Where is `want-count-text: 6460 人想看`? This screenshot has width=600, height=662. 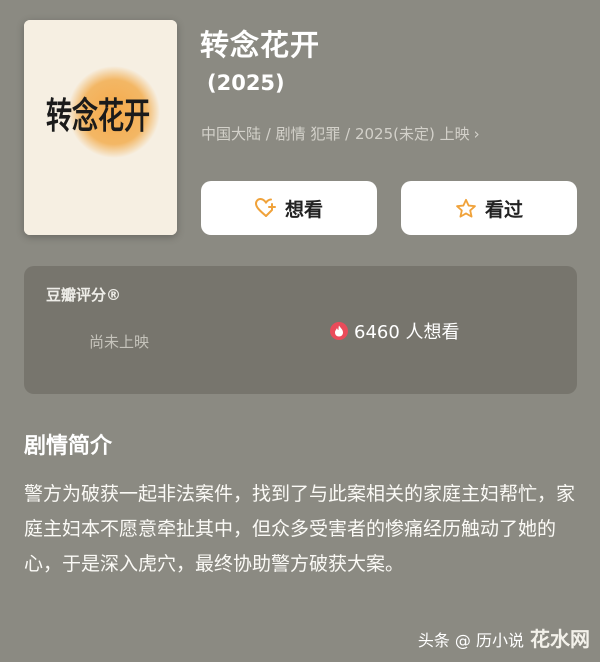
want-count-text: 6460 人想看 is located at coordinates (407, 332).